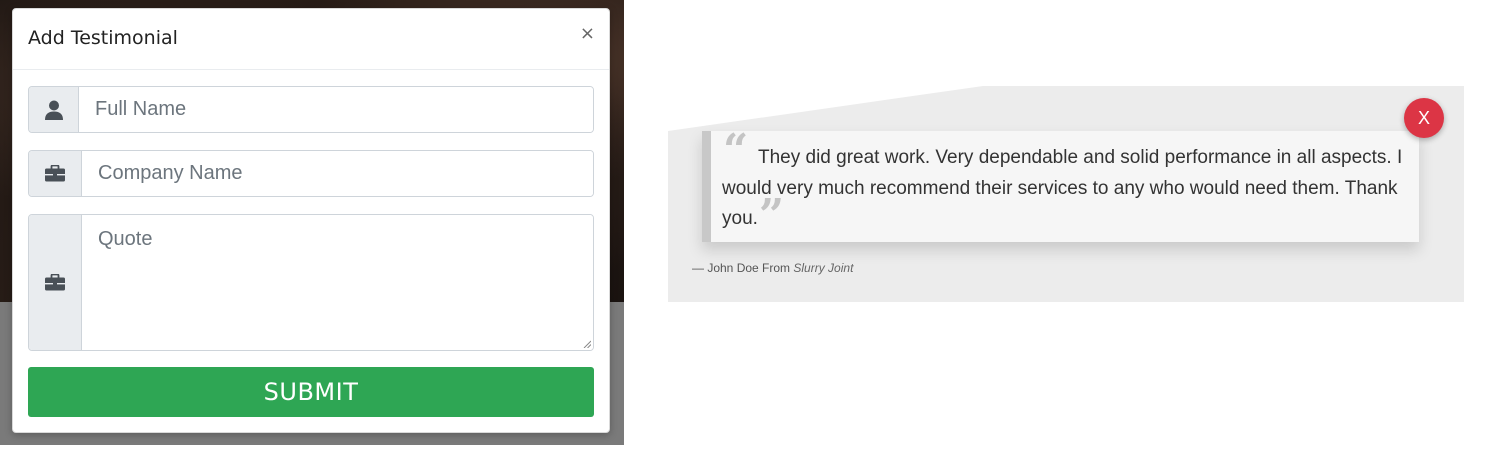  Describe the element at coordinates (825, 108) in the screenshot. I see `panel-corner-cut` at that location.